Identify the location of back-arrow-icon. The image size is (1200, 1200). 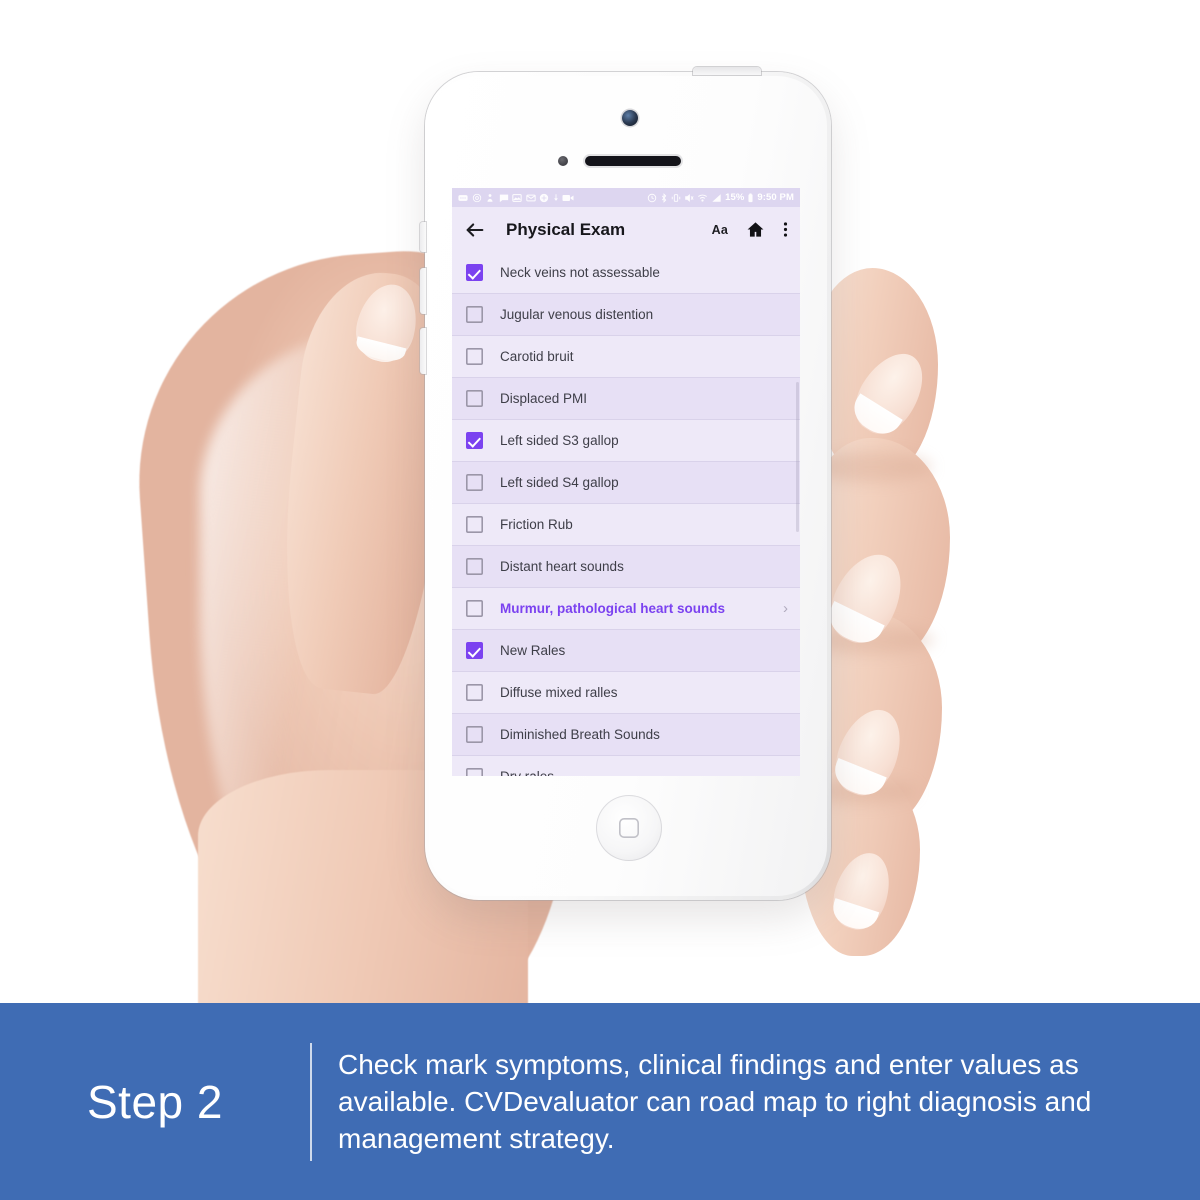
(475, 230).